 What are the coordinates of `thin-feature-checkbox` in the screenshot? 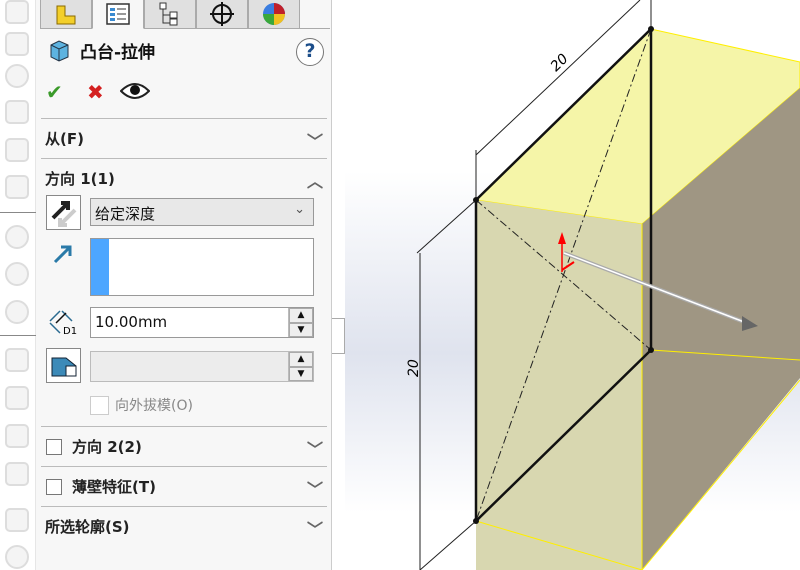 It's located at (54, 486).